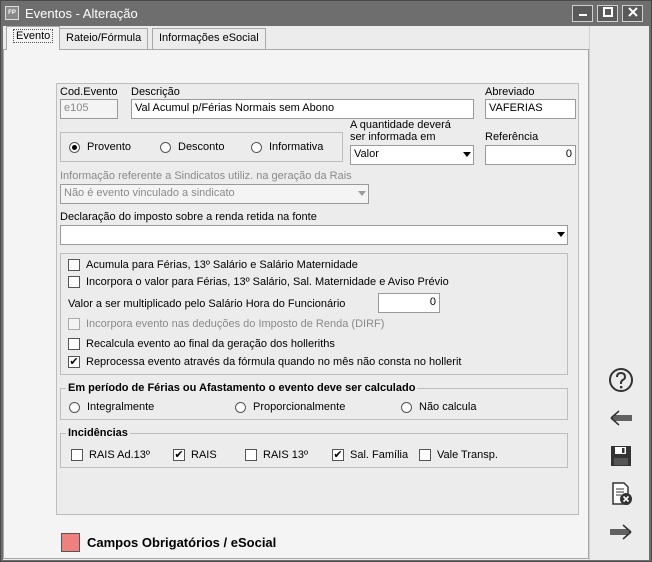  I want to click on quantidade-select-value: Valor, so click(366, 154).